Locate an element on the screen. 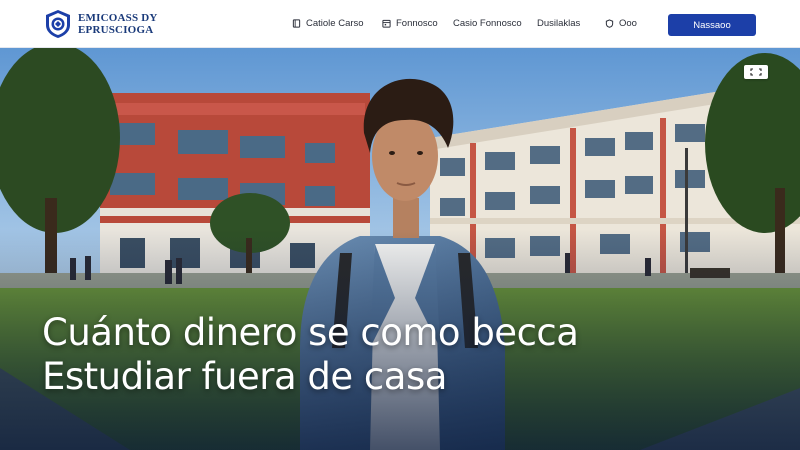  nav-item-dusilaklas: Dusilaklas is located at coordinates (558, 23).